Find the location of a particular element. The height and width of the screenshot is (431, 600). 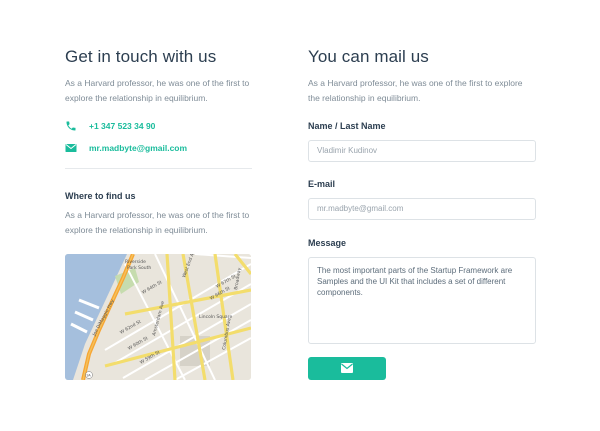

name-input: Vladimir Kudinov is located at coordinates (422, 151).